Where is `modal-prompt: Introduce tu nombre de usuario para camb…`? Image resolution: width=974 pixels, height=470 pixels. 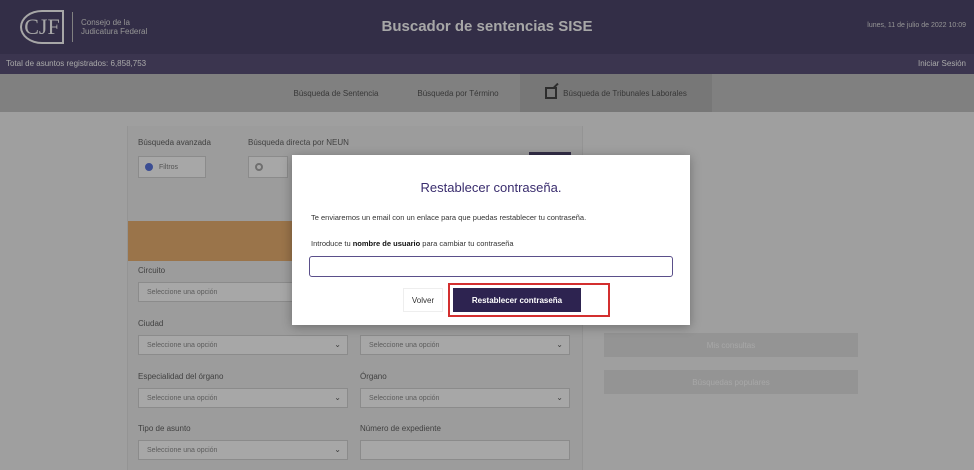
modal-prompt: Introduce tu nombre de usuario para camb… is located at coordinates (412, 243).